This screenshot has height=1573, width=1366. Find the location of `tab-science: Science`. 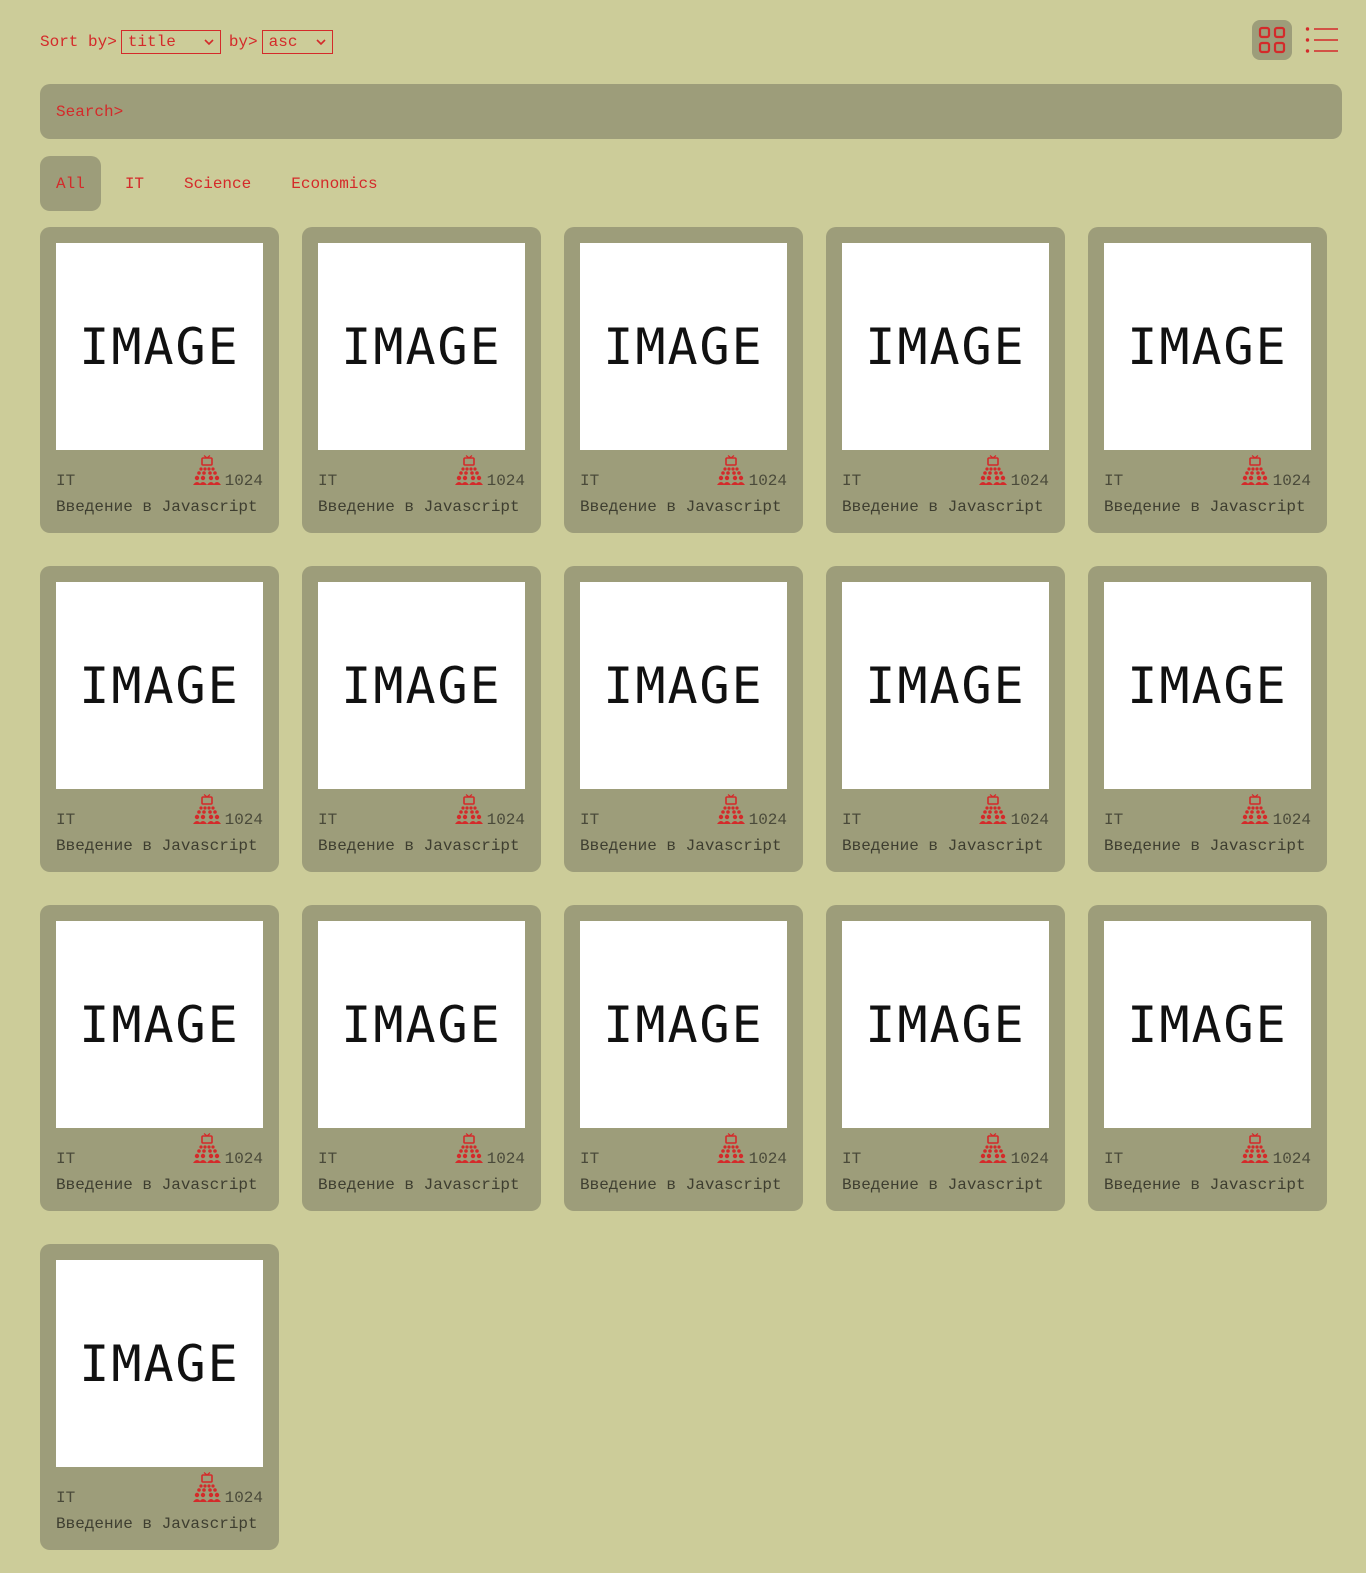

tab-science: Science is located at coordinates (217, 183).